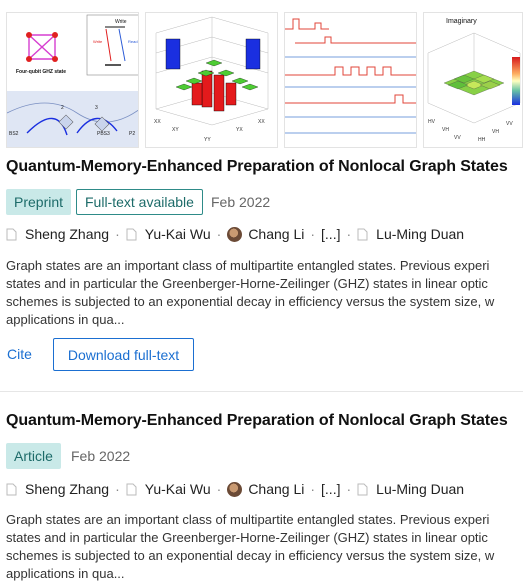 This screenshot has height=588, width=523. What do you see at coordinates (482, 140) in the screenshot?
I see `svg-text: HH` at bounding box center [482, 140].